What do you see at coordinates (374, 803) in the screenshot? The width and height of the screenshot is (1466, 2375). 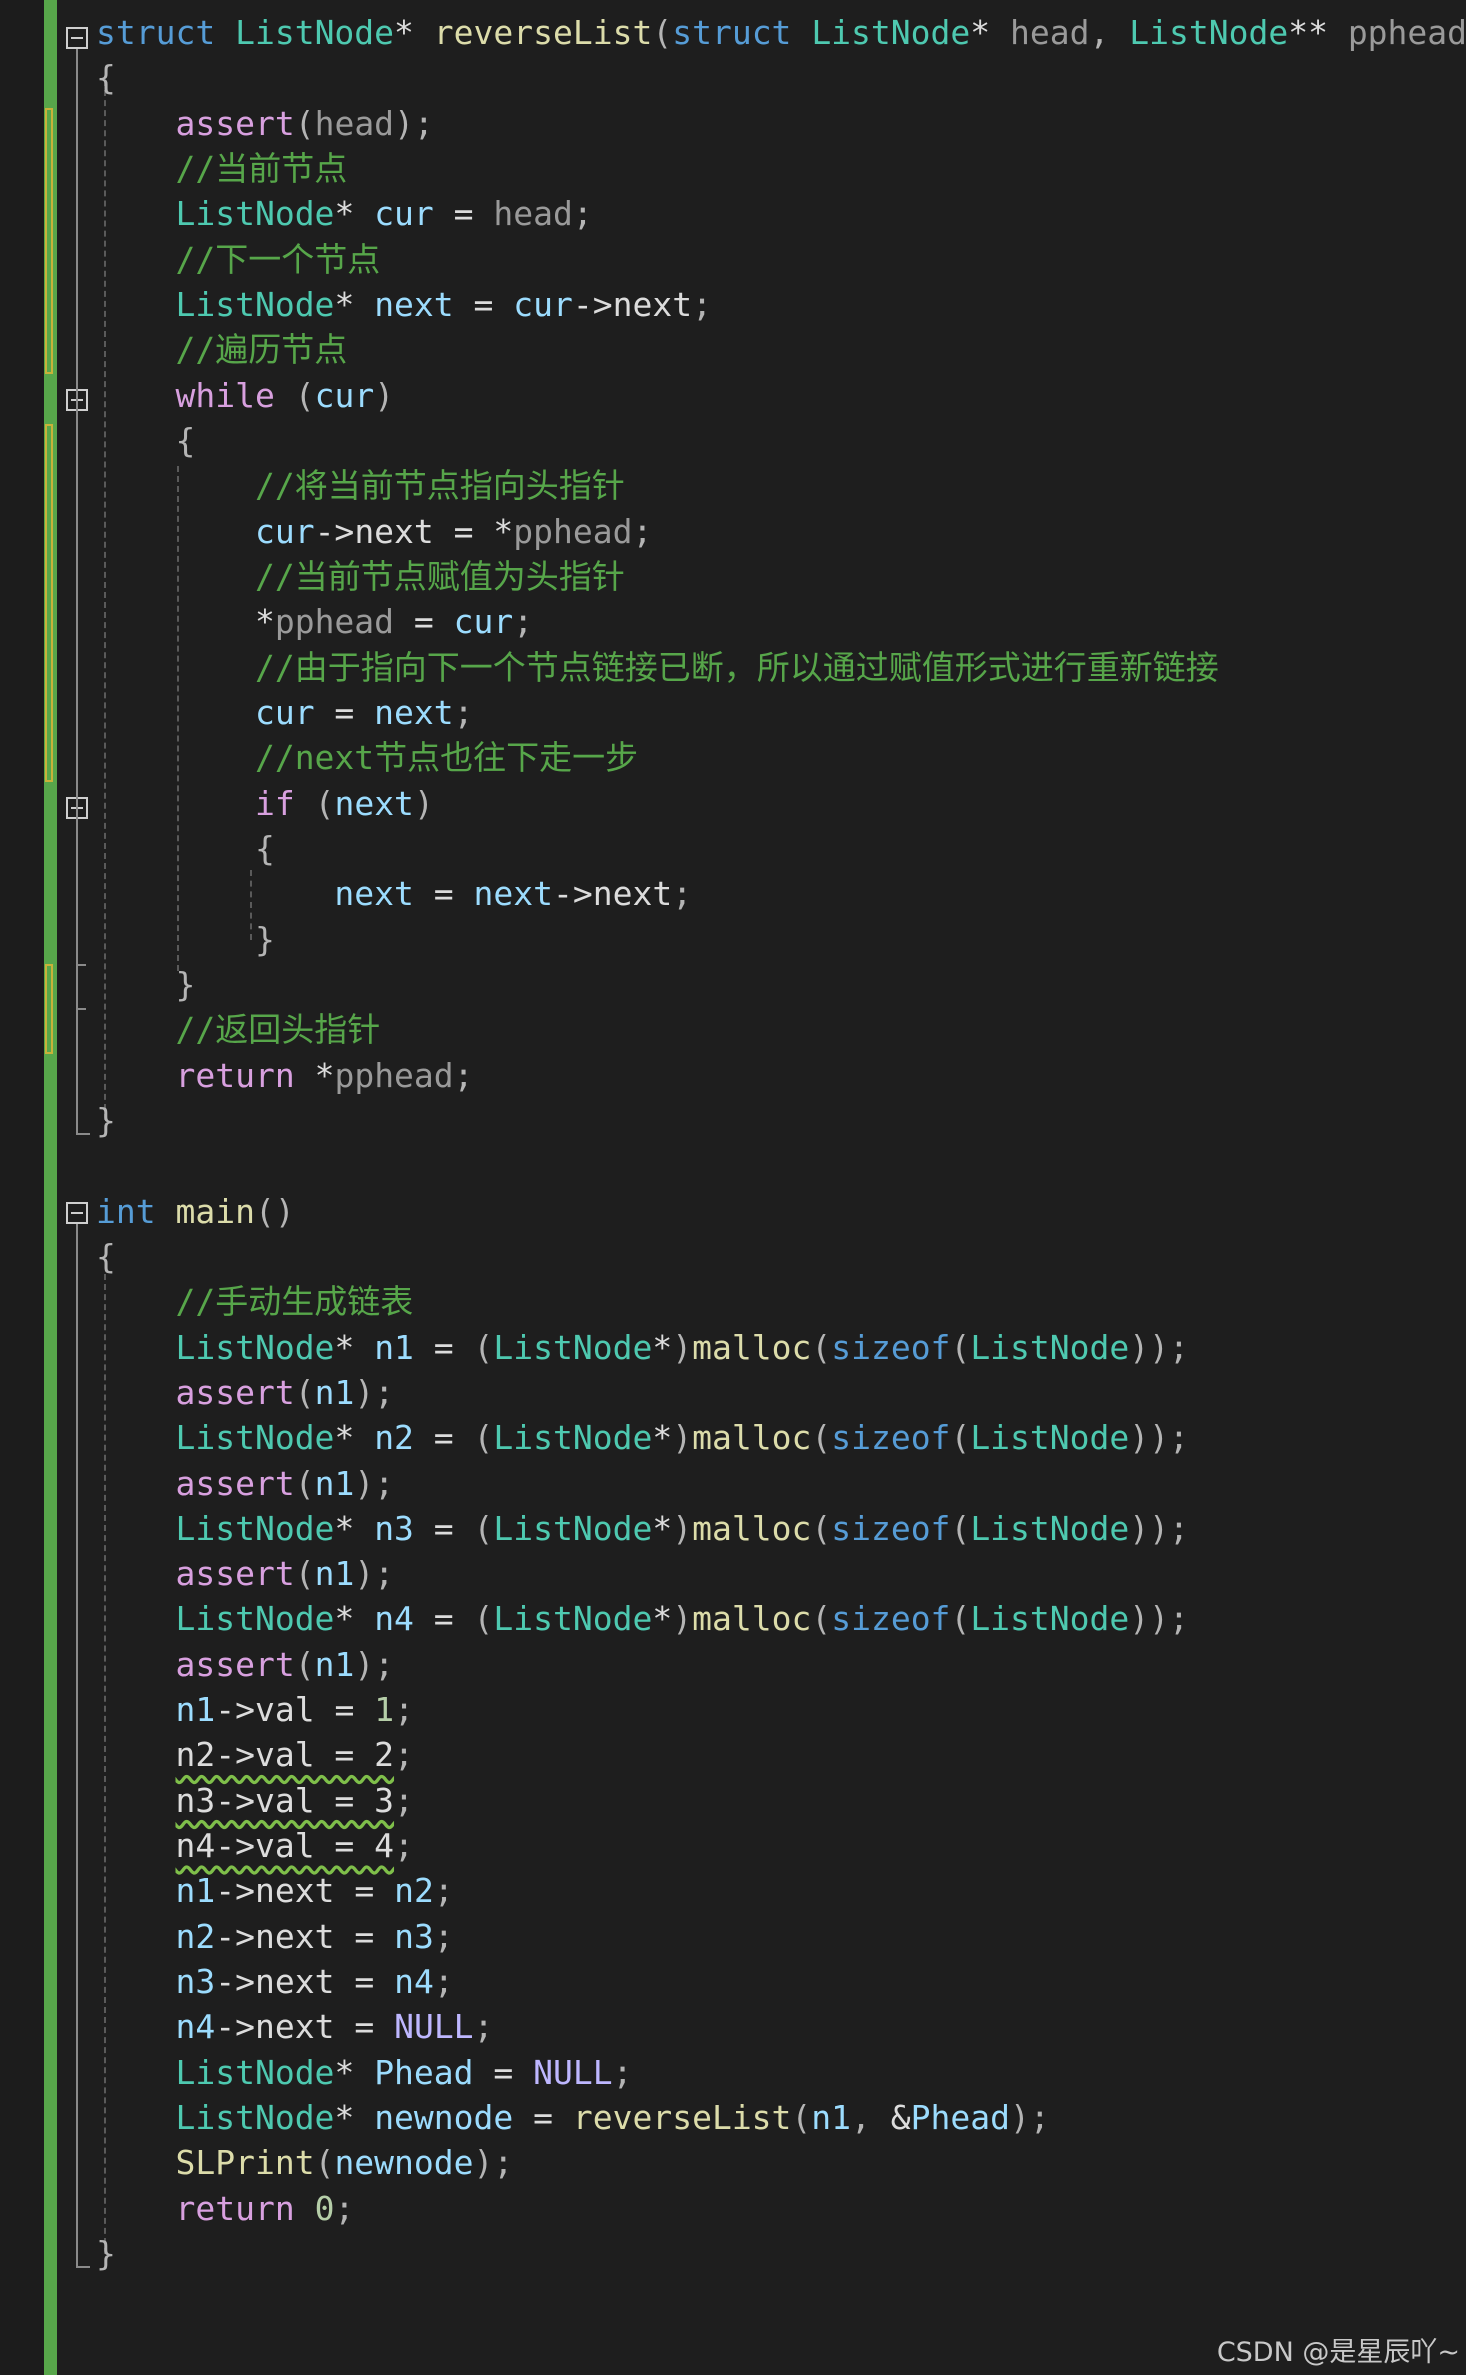 I see `variable-token: next` at bounding box center [374, 803].